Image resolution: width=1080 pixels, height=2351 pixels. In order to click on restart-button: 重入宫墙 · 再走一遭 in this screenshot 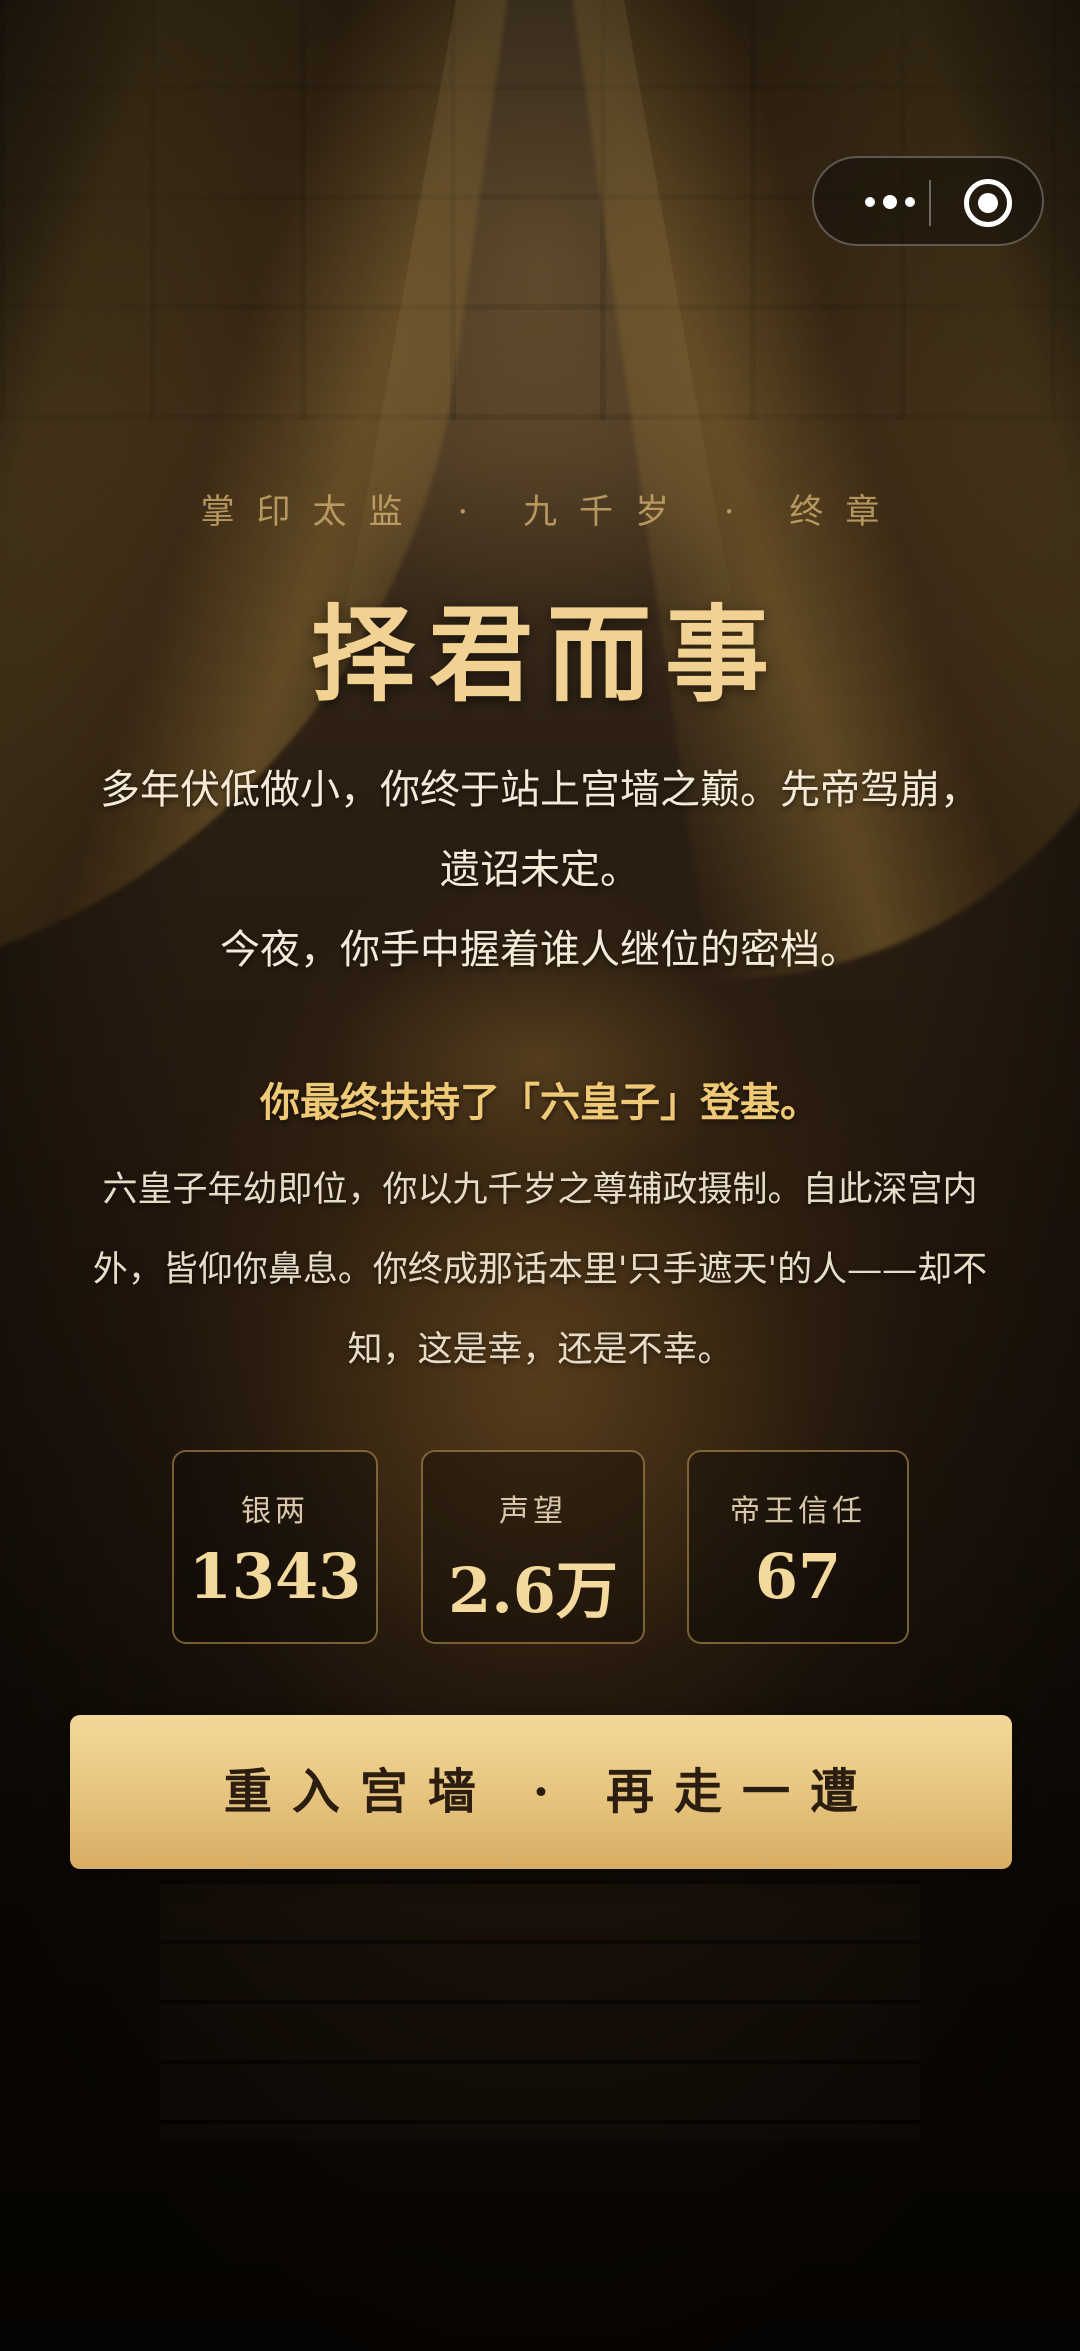, I will do `click(541, 1792)`.